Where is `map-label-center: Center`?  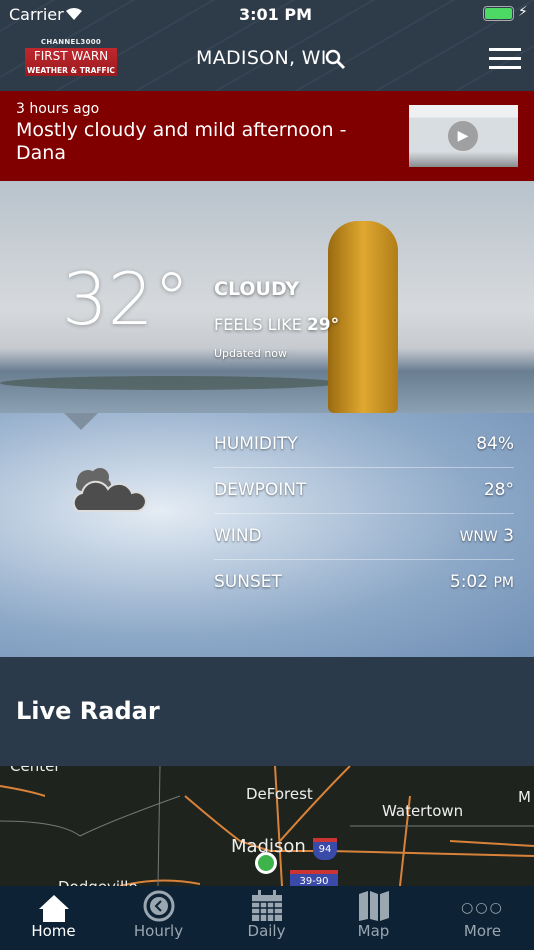 map-label-center: Center is located at coordinates (35, 770).